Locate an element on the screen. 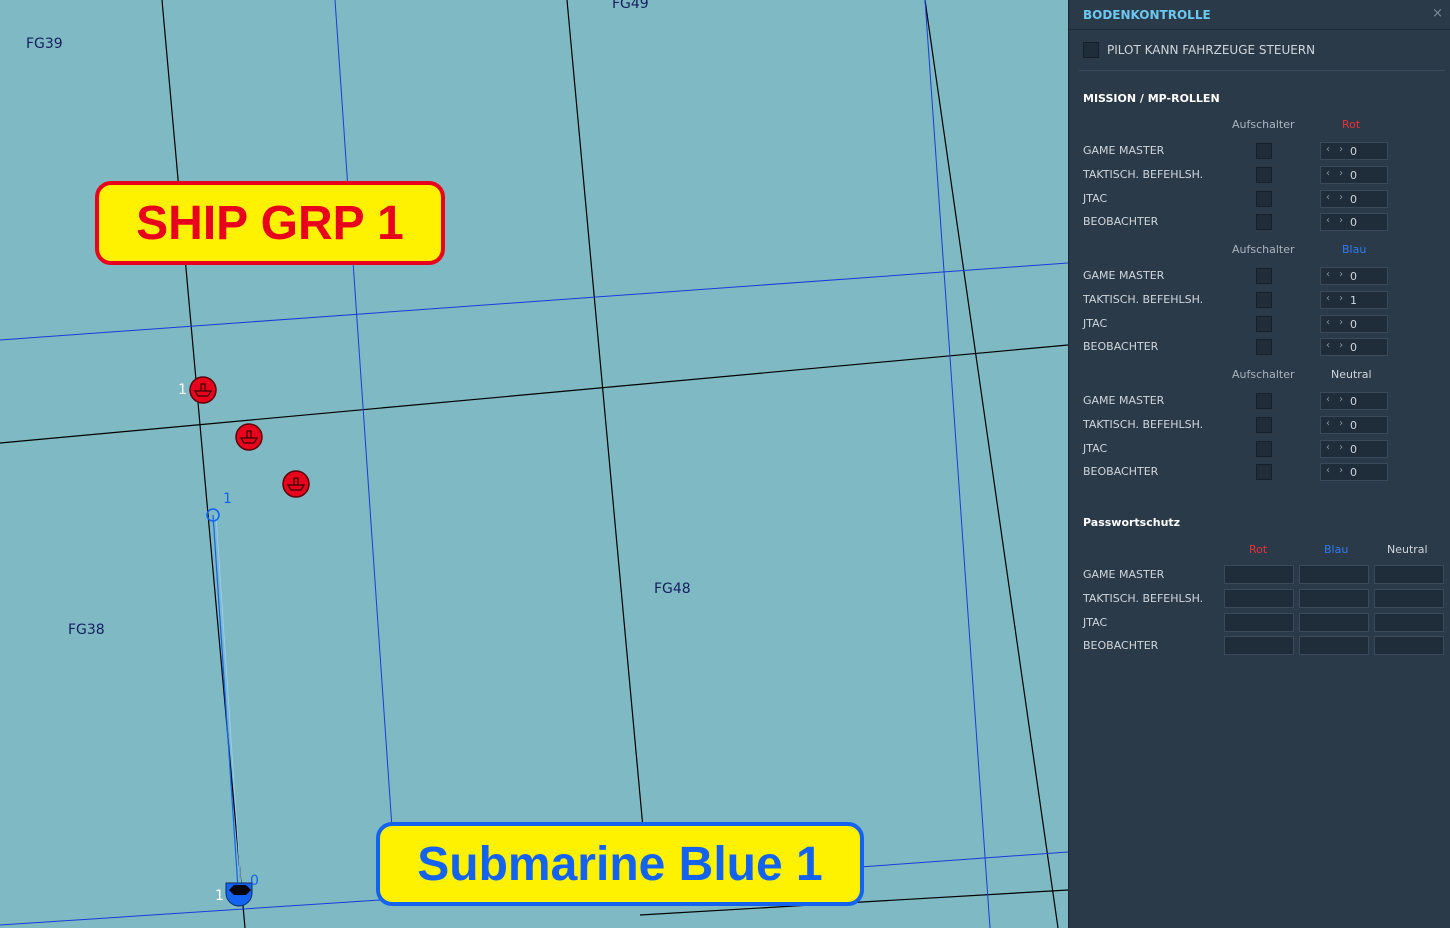  panel-title: BODENKONTROLLE is located at coordinates (1147, 15).